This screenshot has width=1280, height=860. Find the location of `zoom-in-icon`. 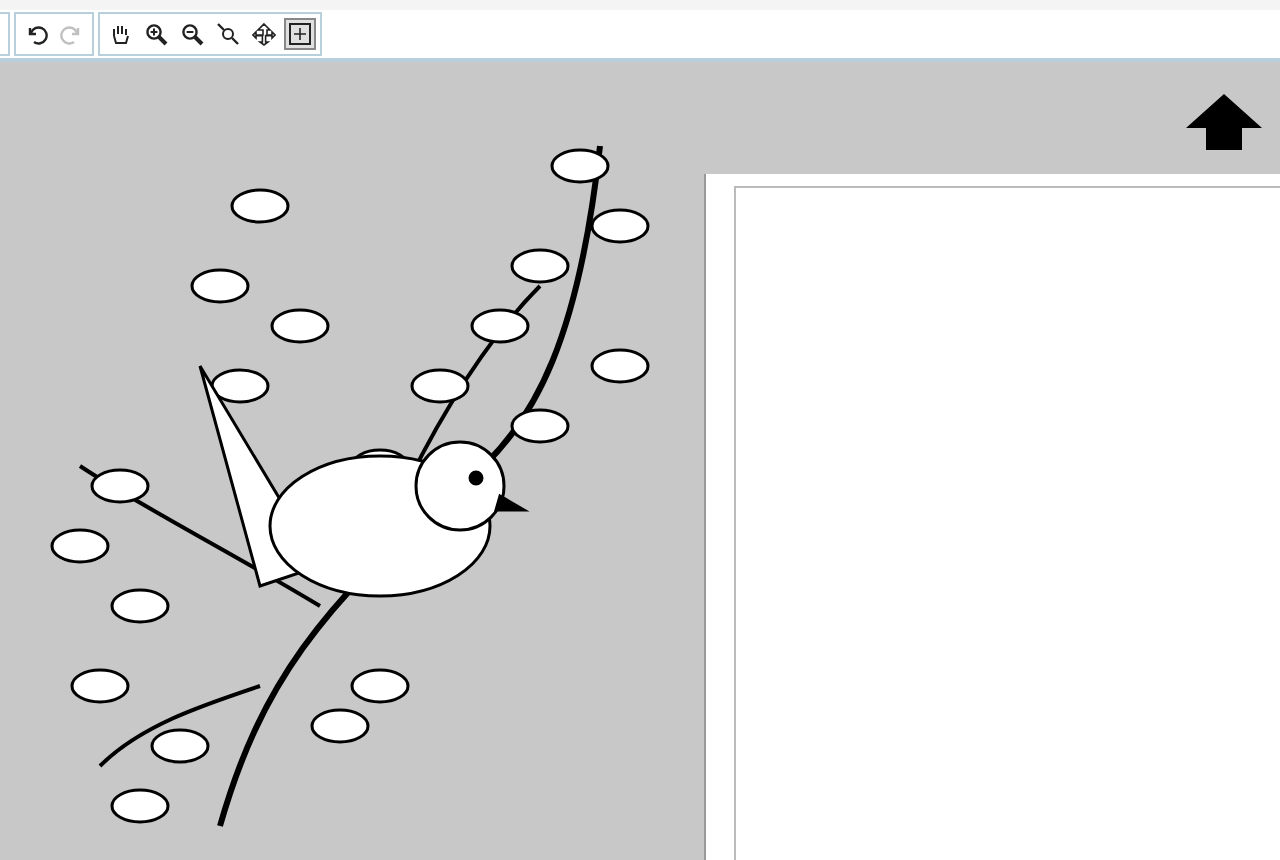

zoom-in-icon is located at coordinates (156, 34).